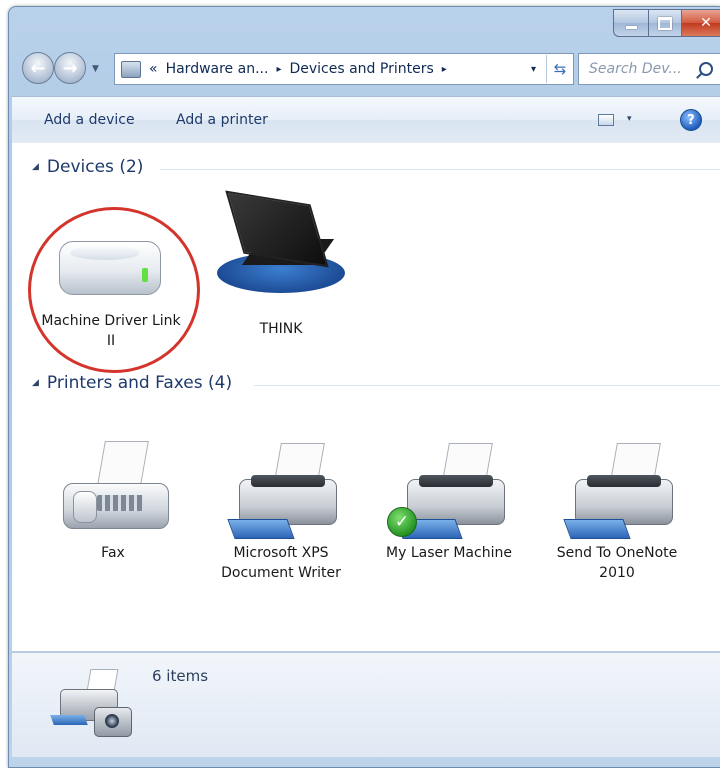  I want to click on address-overflow: «, so click(153, 69).